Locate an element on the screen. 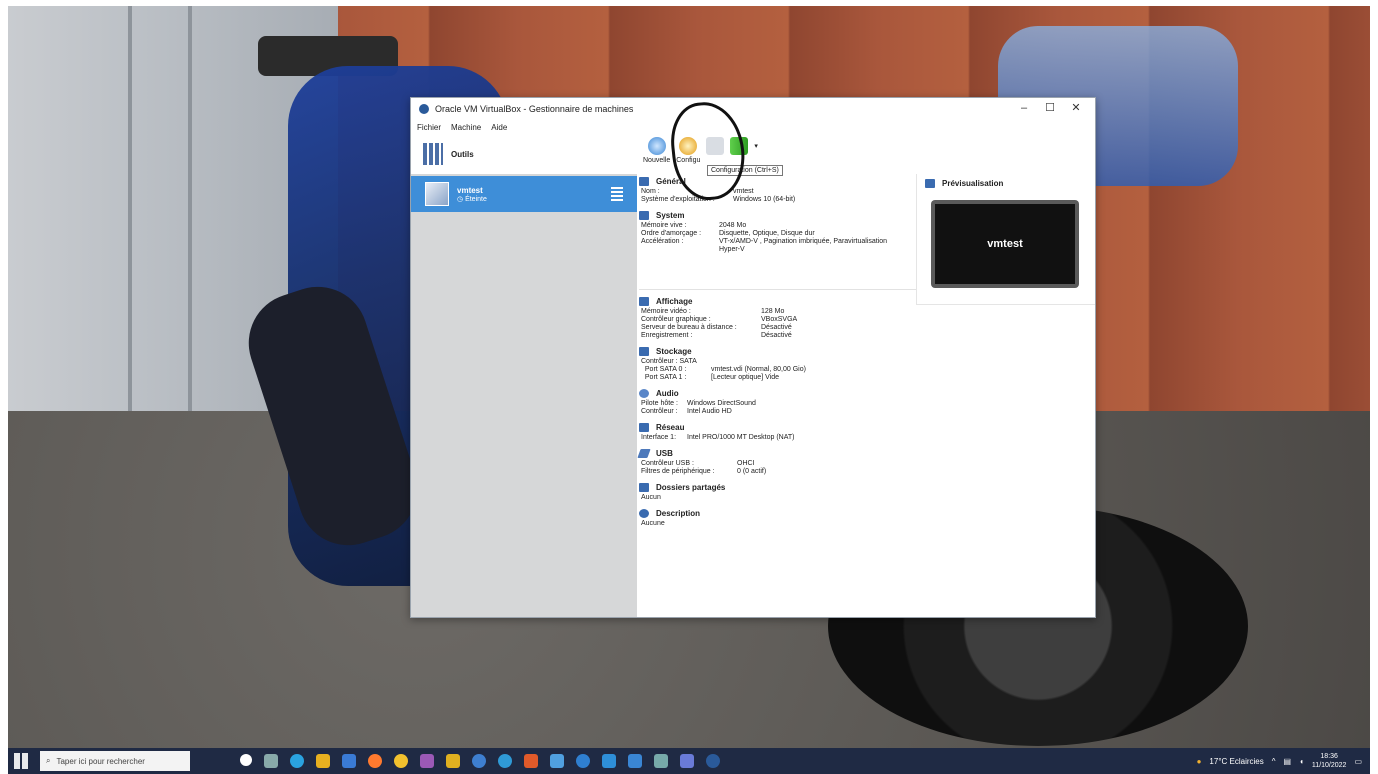 The image size is (1378, 774). search-icon: ⌕ is located at coordinates (48, 760).